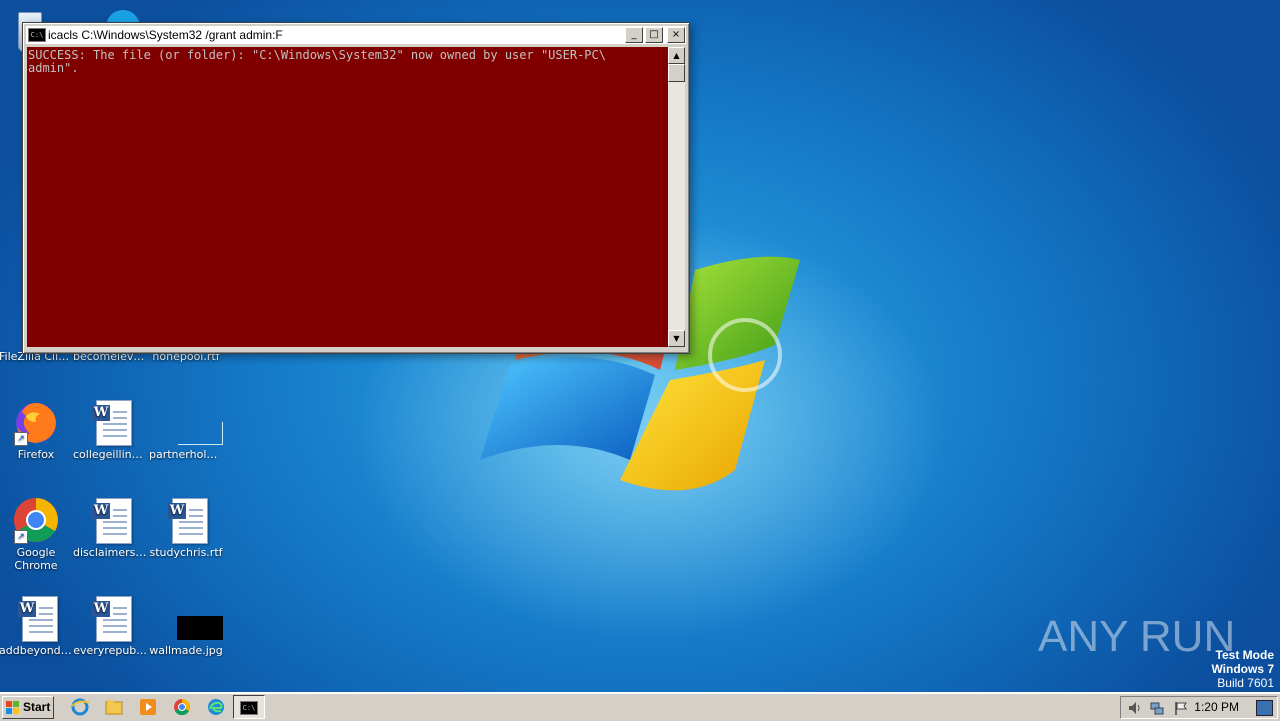  I want to click on desktop-icon-addbeyond: W addbeyond.rtf, so click(37, 625).